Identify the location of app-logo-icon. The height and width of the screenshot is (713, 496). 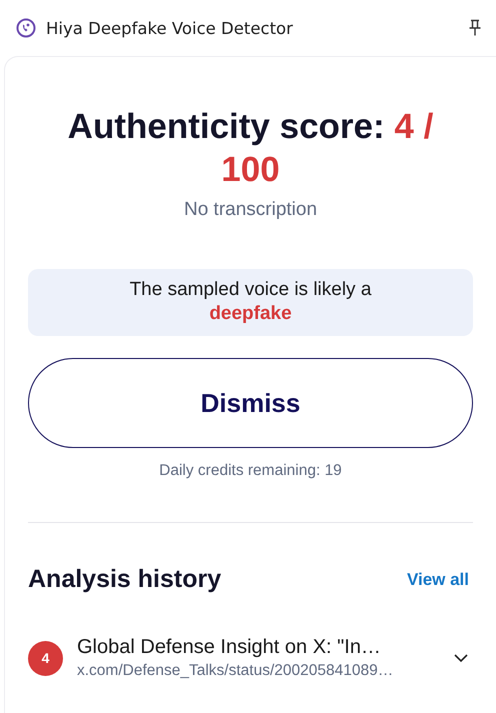
(26, 28).